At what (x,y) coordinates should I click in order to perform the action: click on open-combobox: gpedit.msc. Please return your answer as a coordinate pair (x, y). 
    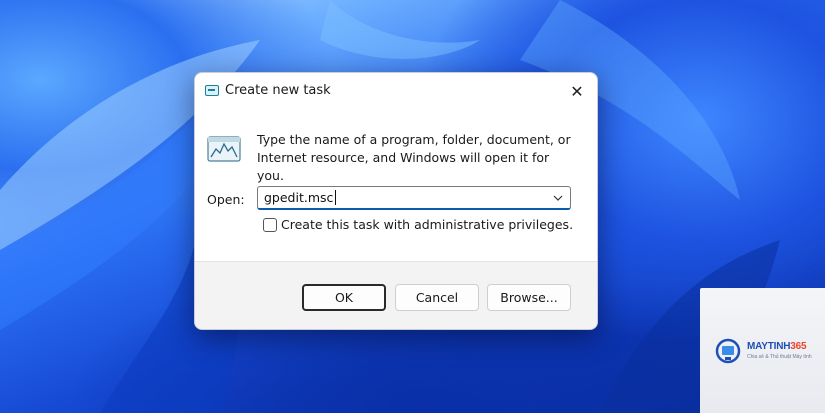
    Looking at the image, I should click on (414, 198).